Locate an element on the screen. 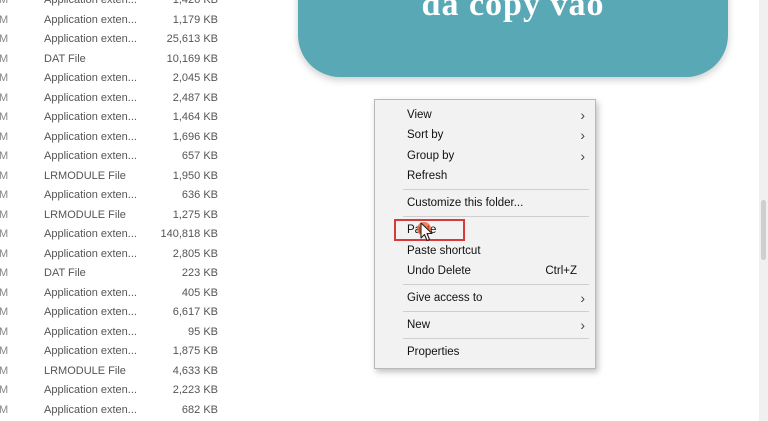 This screenshot has width=768, height=421. menu-item-group-by: Group by › is located at coordinates (485, 156).